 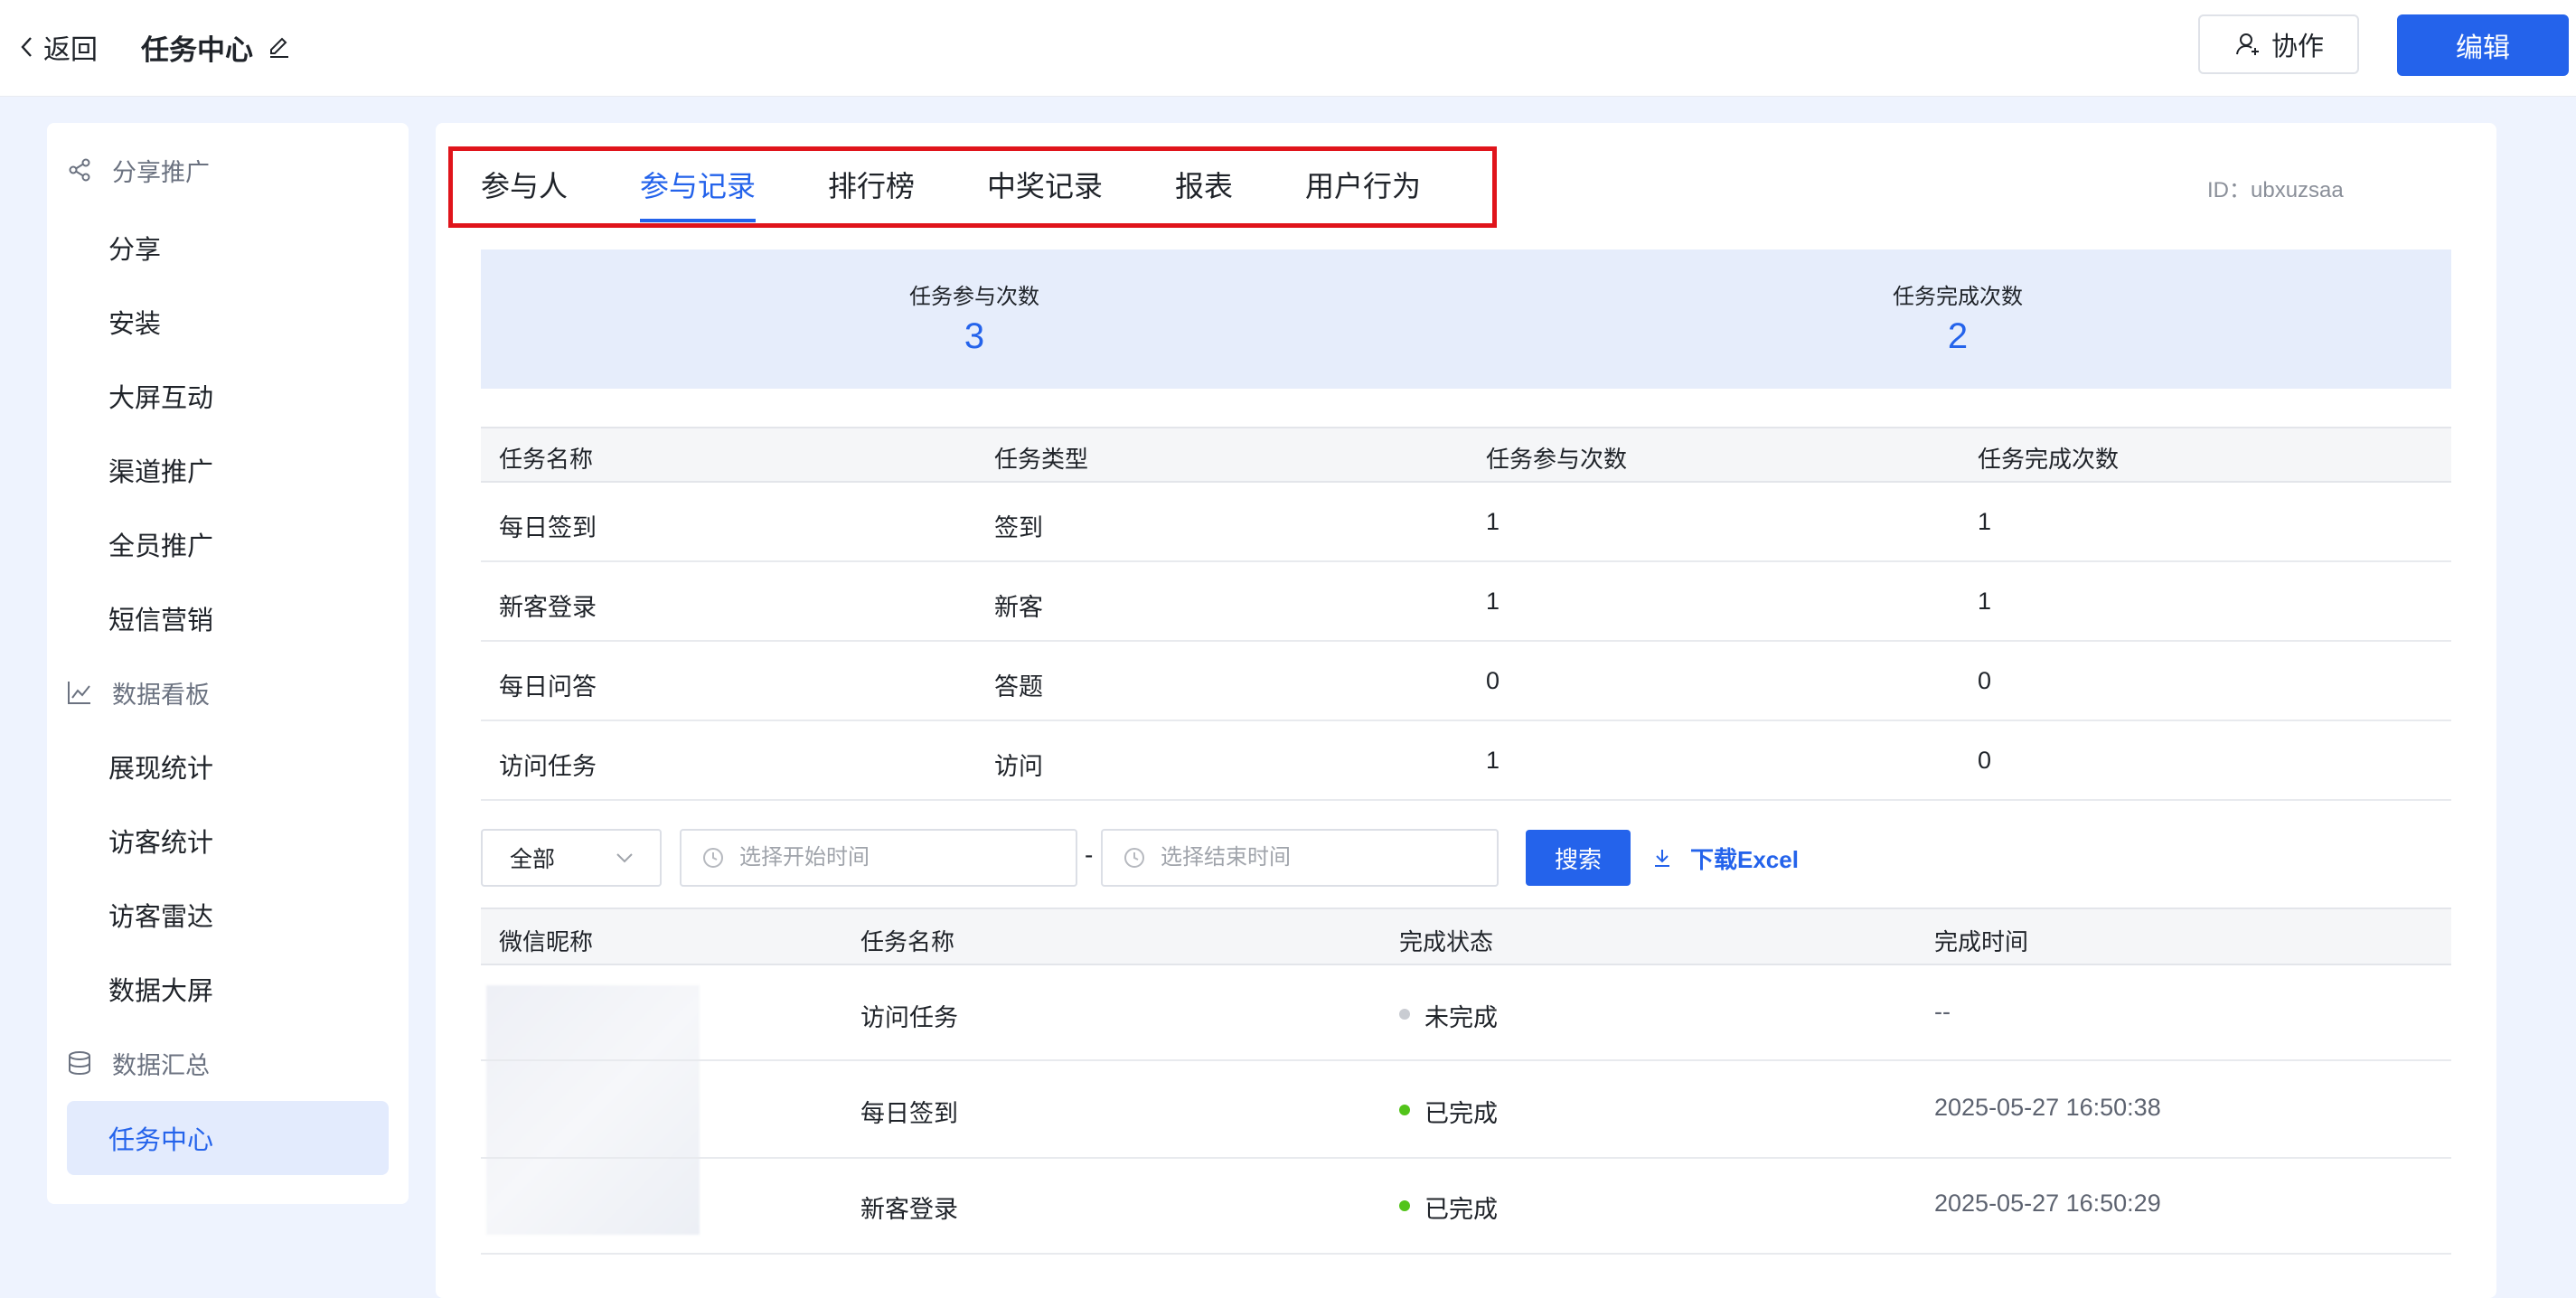 What do you see at coordinates (698, 186) in the screenshot?
I see `tab-participation-records: 参与记录` at bounding box center [698, 186].